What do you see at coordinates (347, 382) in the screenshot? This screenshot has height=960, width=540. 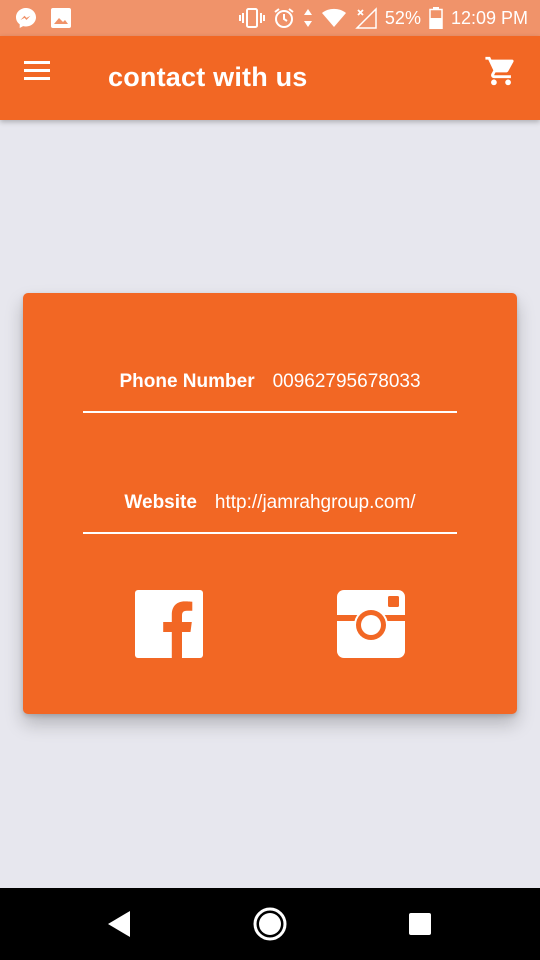 I see `phone-value: 00962795678033` at bounding box center [347, 382].